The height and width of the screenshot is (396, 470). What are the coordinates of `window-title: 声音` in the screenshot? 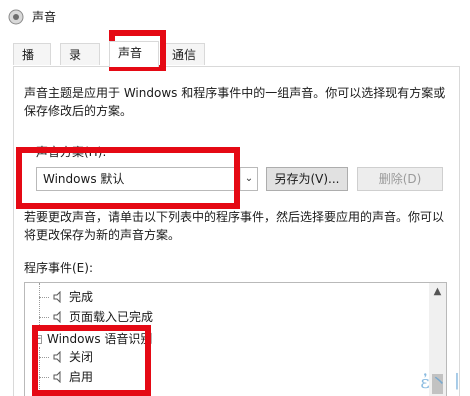 It's located at (44, 17).